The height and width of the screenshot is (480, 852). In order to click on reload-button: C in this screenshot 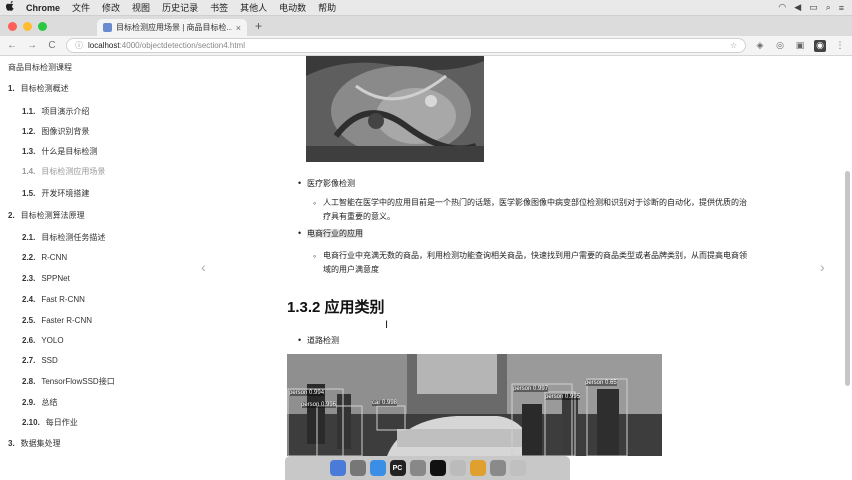, I will do `click(52, 45)`.